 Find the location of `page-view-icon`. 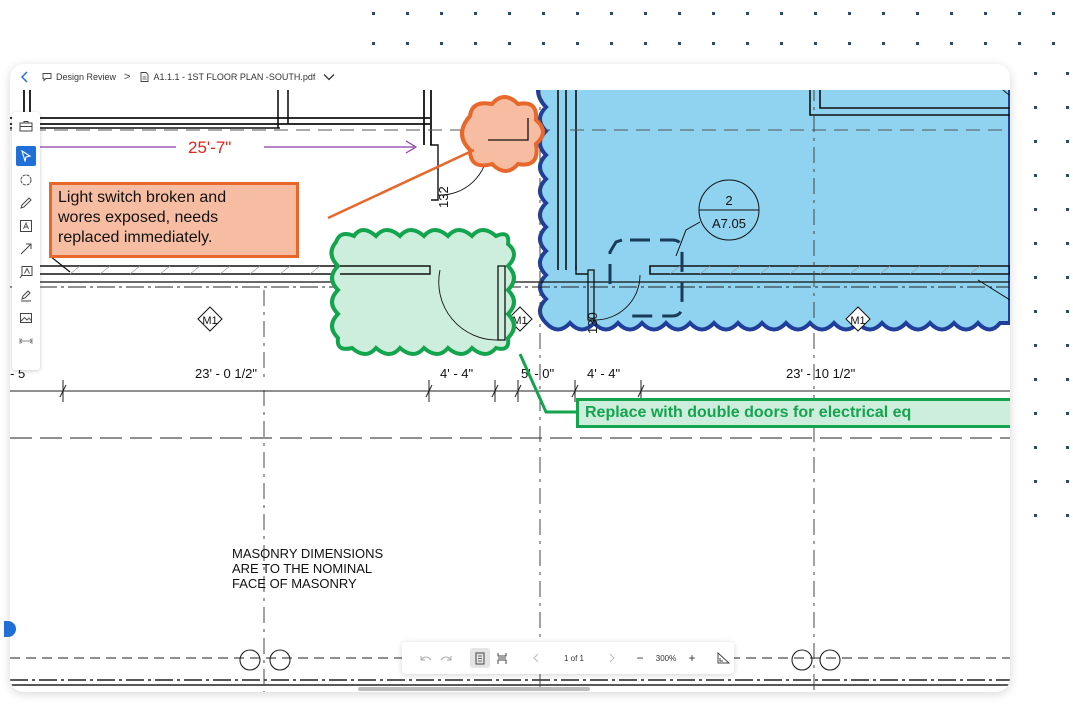

page-view-icon is located at coordinates (480, 658).